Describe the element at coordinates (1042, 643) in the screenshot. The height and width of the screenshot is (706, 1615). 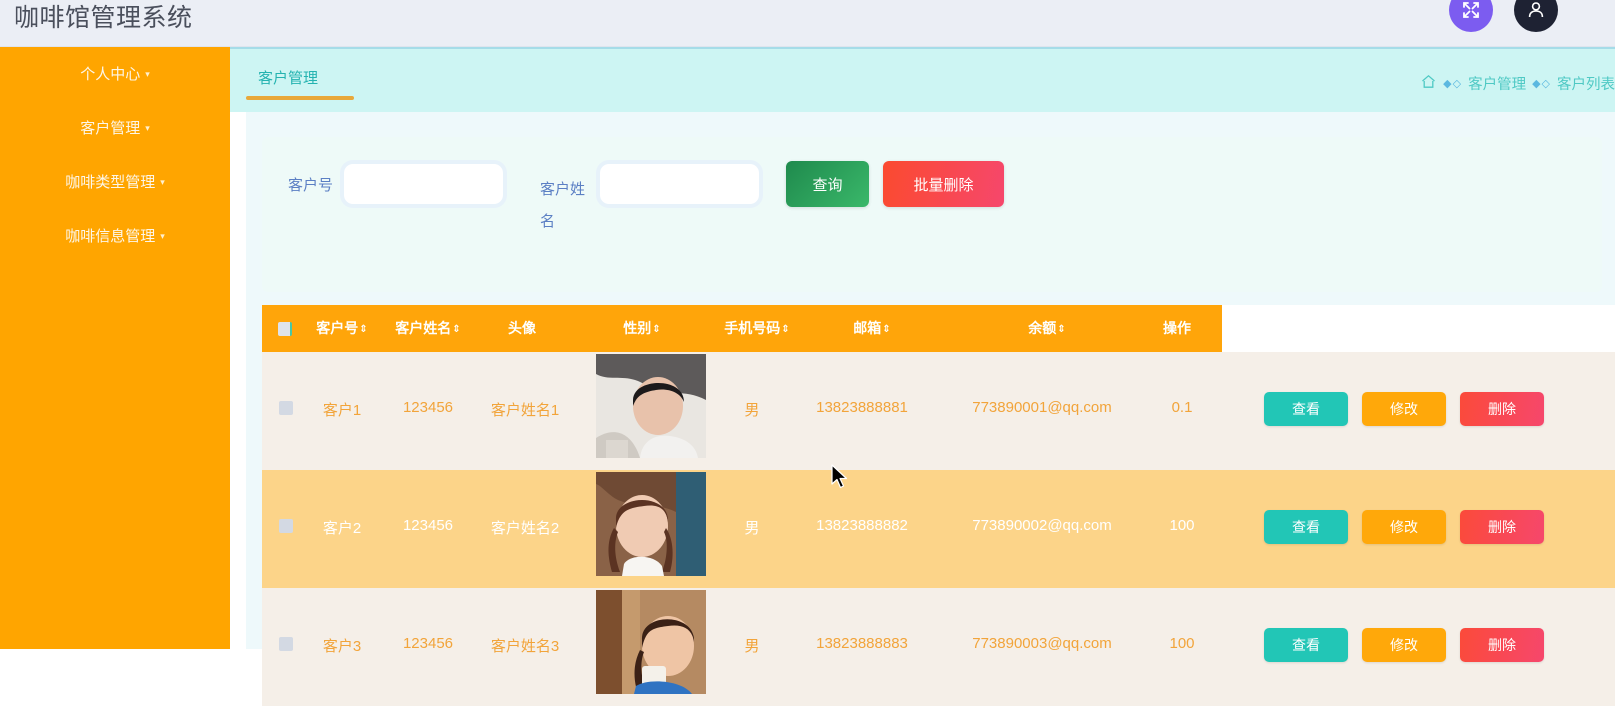
I see `cell-email: 773890003@qq.com` at that location.